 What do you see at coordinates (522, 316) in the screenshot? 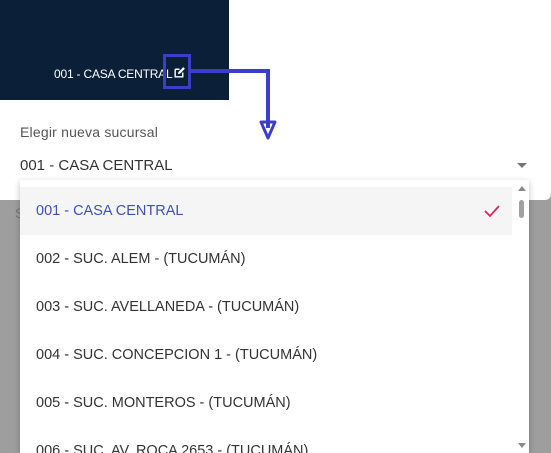
I see `dropdown-scrollbar` at bounding box center [522, 316].